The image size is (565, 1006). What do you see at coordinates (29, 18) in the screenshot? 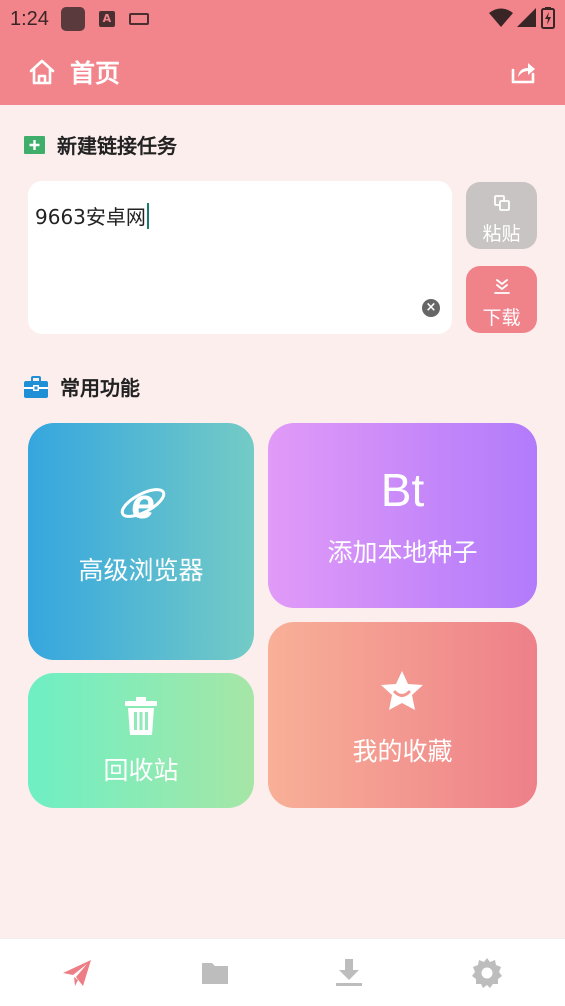
I see `status-time: 1:24` at bounding box center [29, 18].